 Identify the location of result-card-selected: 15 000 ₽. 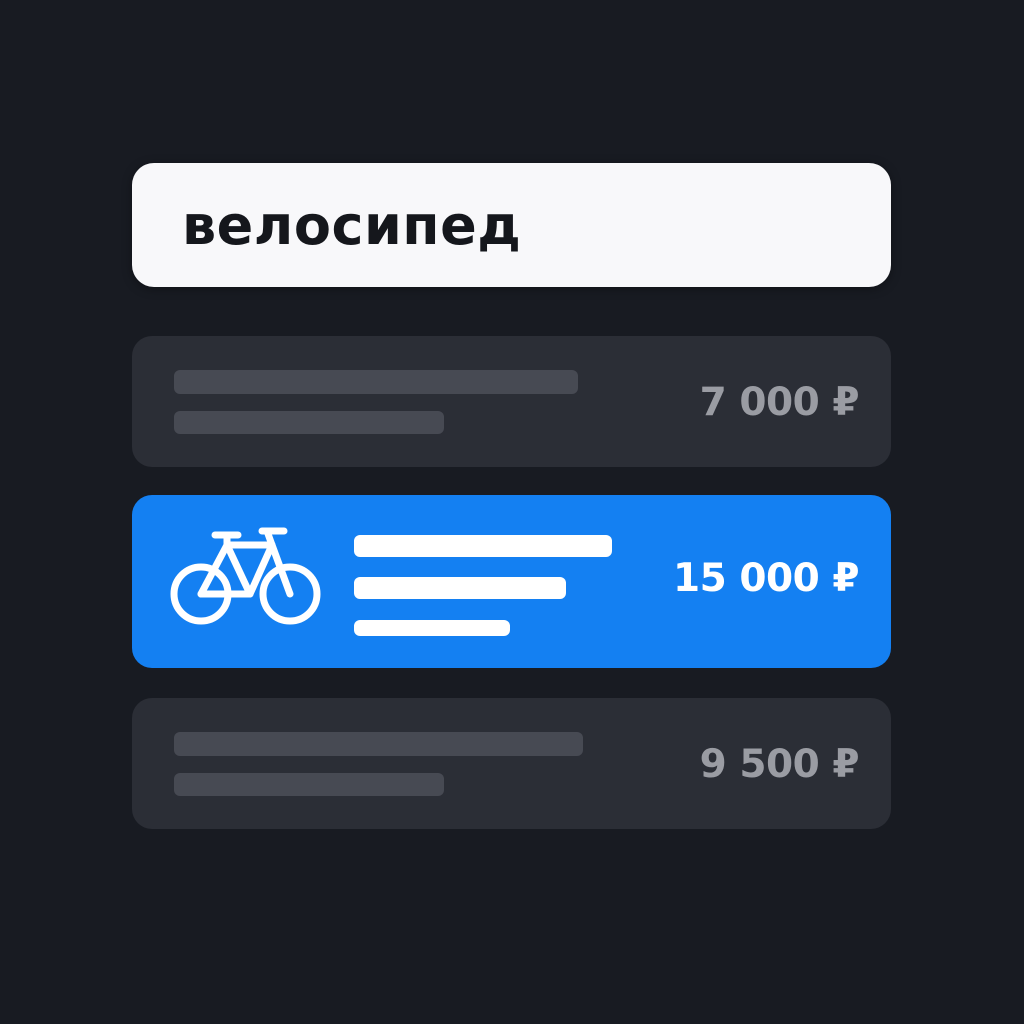
(511, 581).